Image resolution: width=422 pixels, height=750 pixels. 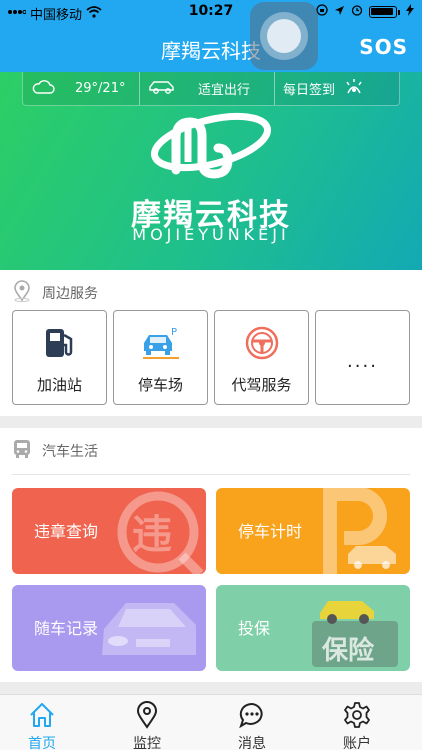 I want to click on car-record-card: 随车记录, so click(x=109, y=628).